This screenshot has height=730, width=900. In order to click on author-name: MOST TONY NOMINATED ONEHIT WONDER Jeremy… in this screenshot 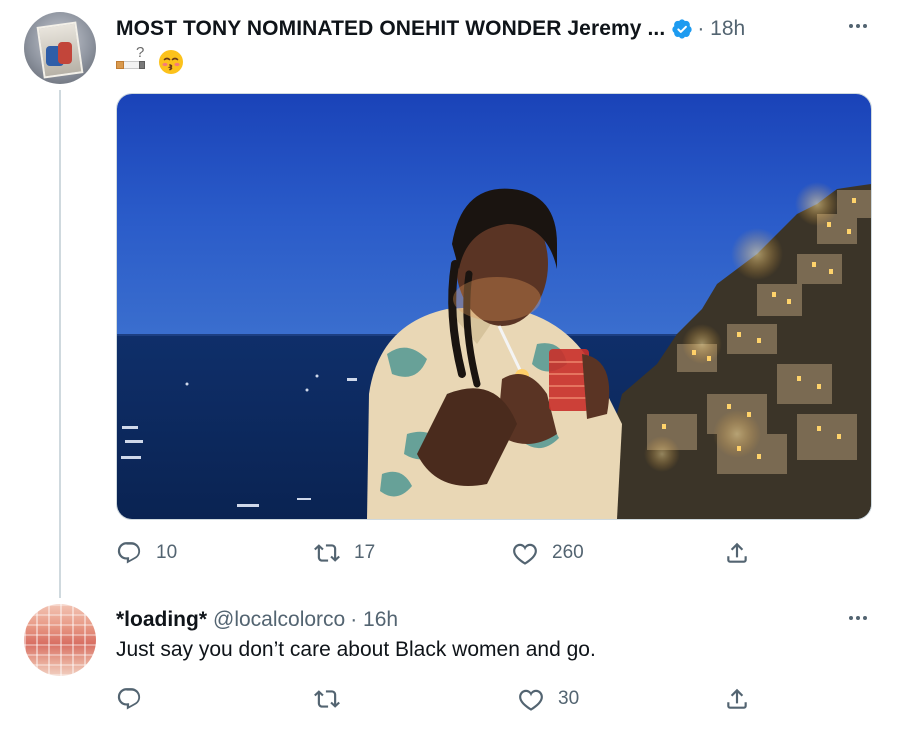, I will do `click(390, 29)`.